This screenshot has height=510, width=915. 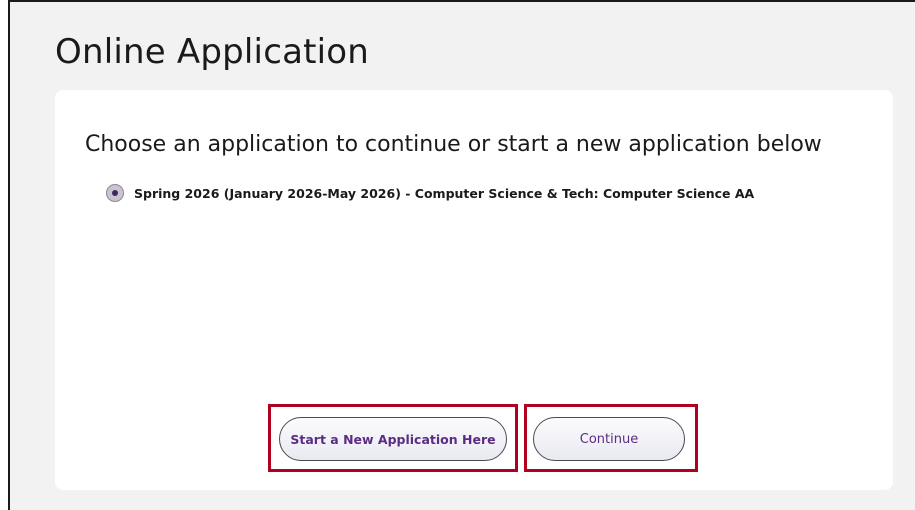 I want to click on continue-button: Continue, so click(x=609, y=439).